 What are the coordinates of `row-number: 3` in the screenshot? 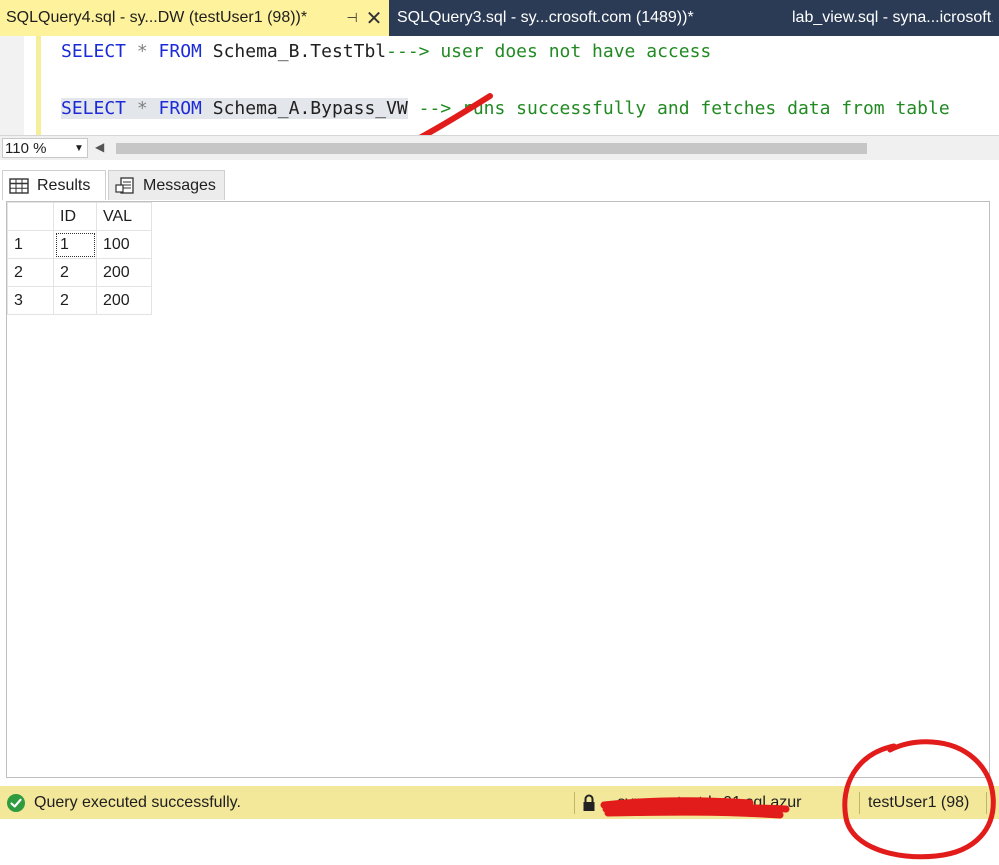 It's located at (30, 300).